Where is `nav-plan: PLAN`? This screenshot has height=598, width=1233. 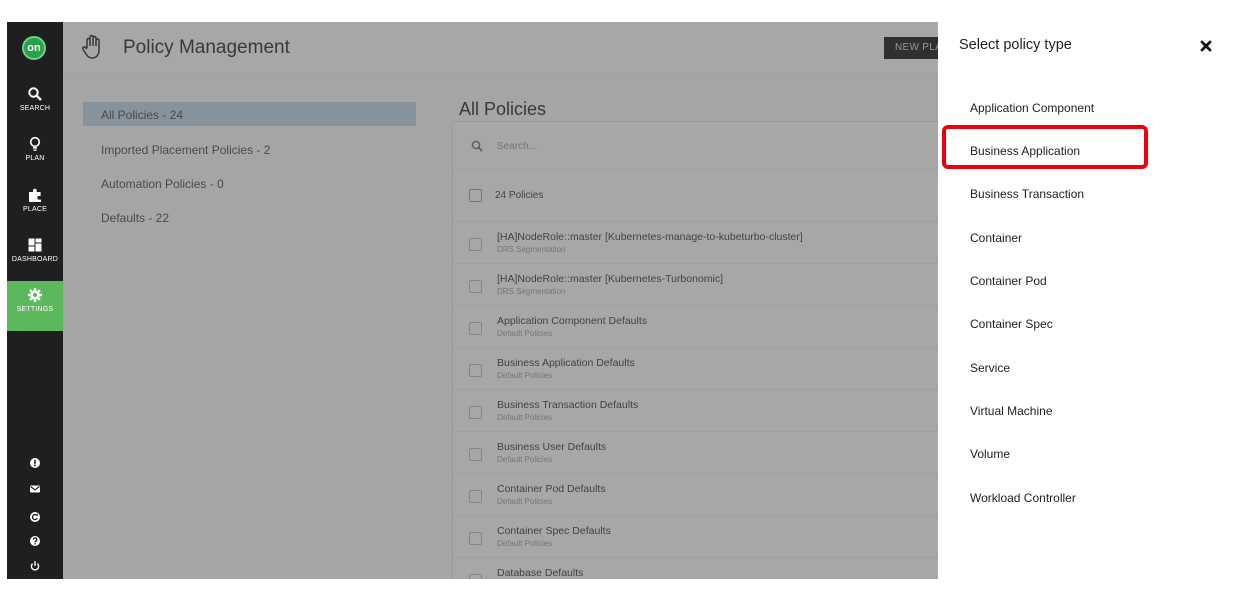
nav-plan: PLAN is located at coordinates (35, 155).